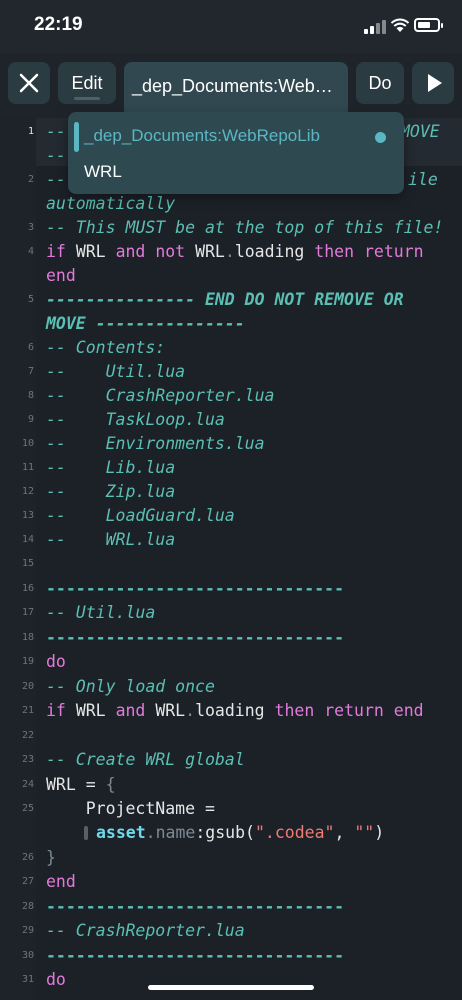  I want to click on code-line: -- Create WRL global, so click(145, 759).